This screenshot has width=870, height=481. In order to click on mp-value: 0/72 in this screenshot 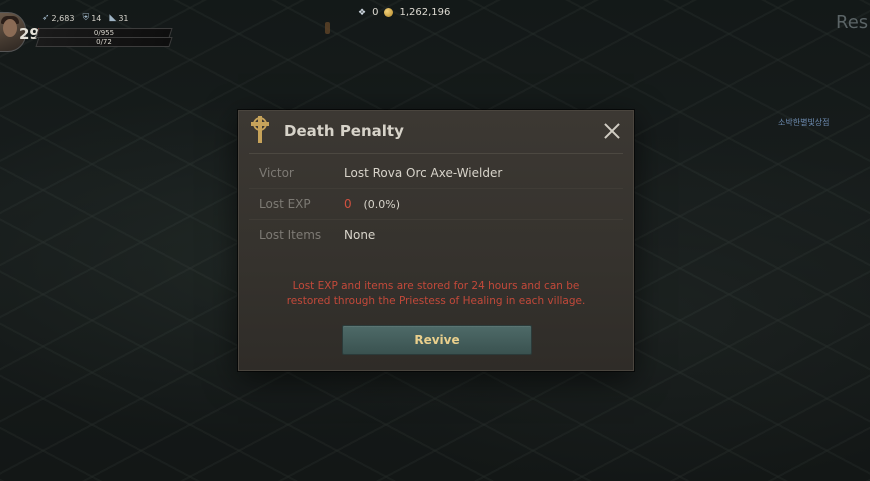, I will do `click(104, 42)`.